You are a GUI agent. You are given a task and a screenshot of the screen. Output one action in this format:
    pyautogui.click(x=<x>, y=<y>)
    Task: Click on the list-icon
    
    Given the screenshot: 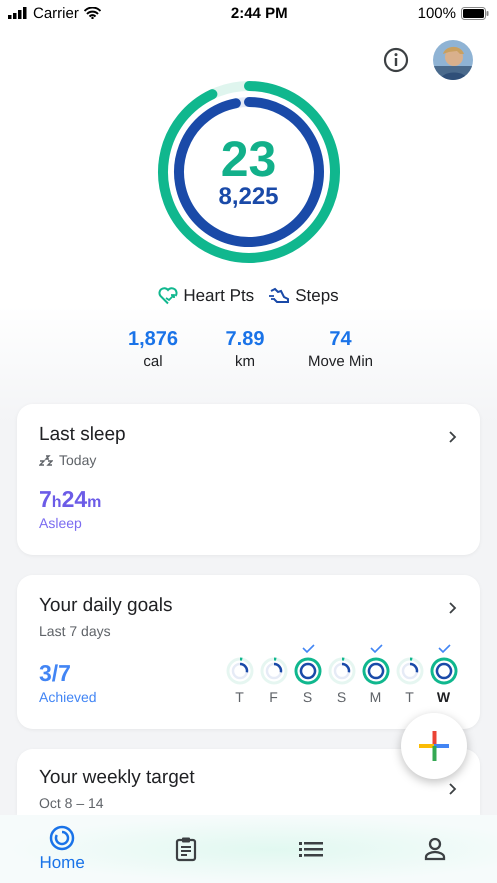 What is the action you would take?
    pyautogui.click(x=310, y=849)
    